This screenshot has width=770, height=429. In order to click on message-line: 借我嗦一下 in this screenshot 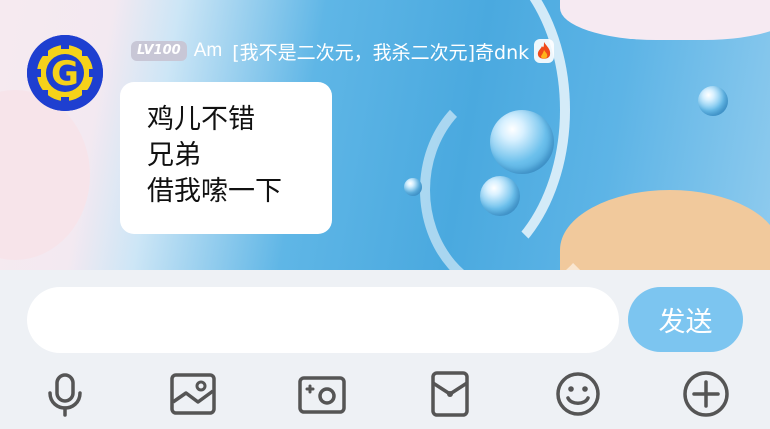, I will do `click(214, 191)`.